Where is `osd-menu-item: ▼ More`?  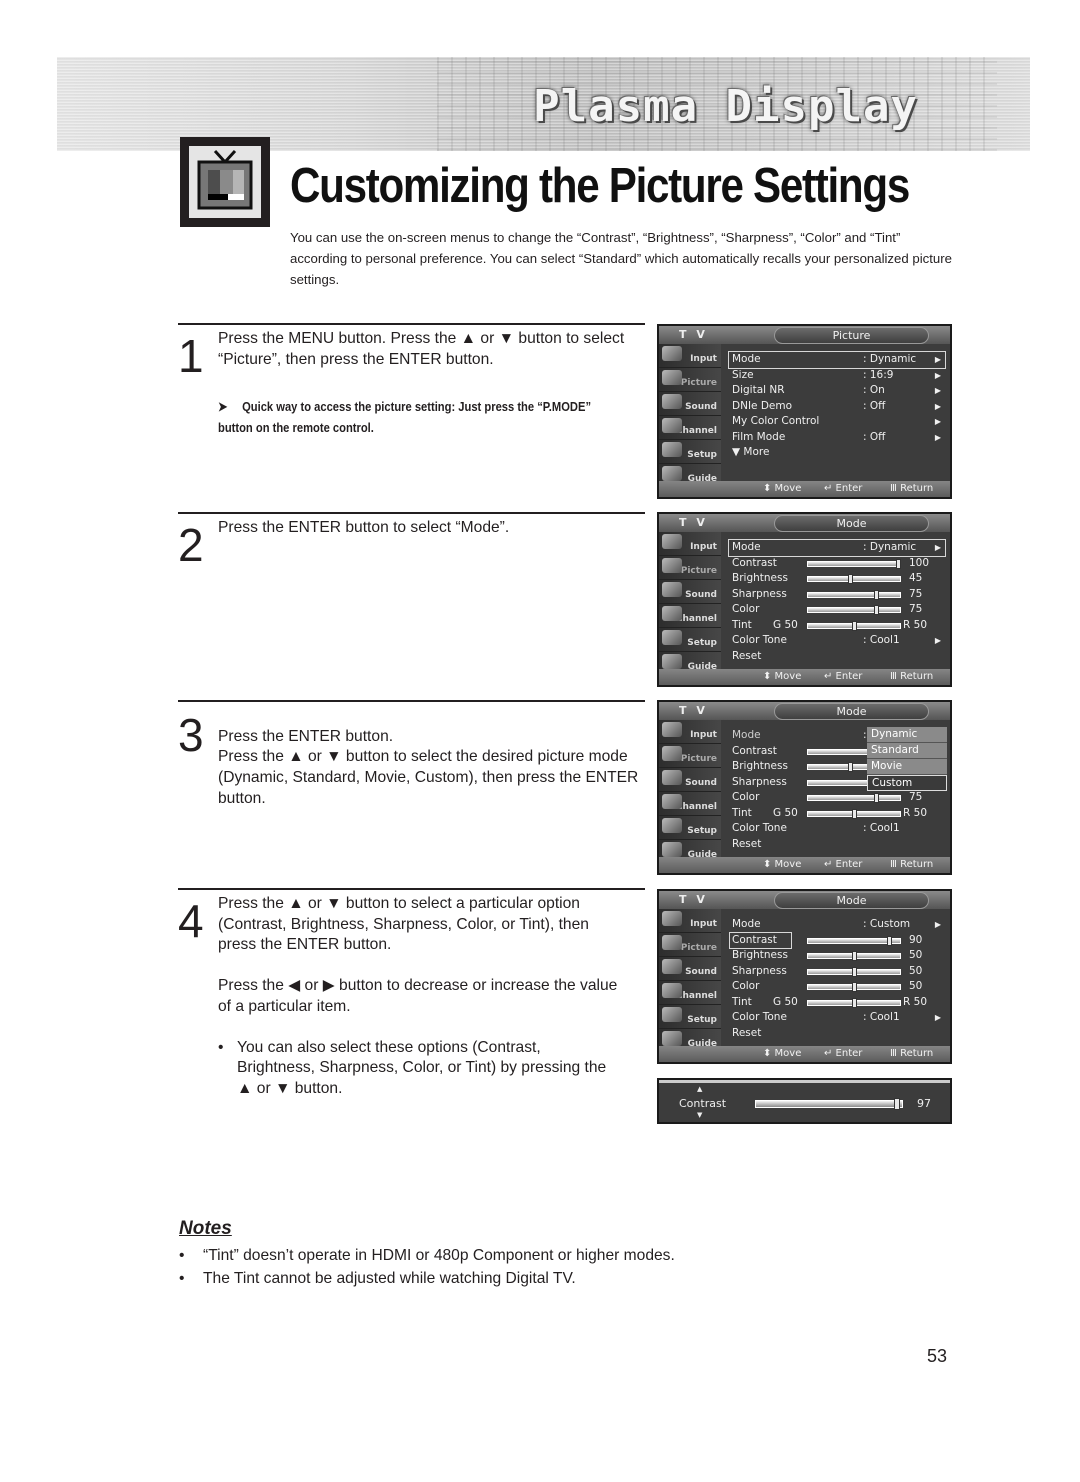 osd-menu-item: ▼ More is located at coordinates (837, 453).